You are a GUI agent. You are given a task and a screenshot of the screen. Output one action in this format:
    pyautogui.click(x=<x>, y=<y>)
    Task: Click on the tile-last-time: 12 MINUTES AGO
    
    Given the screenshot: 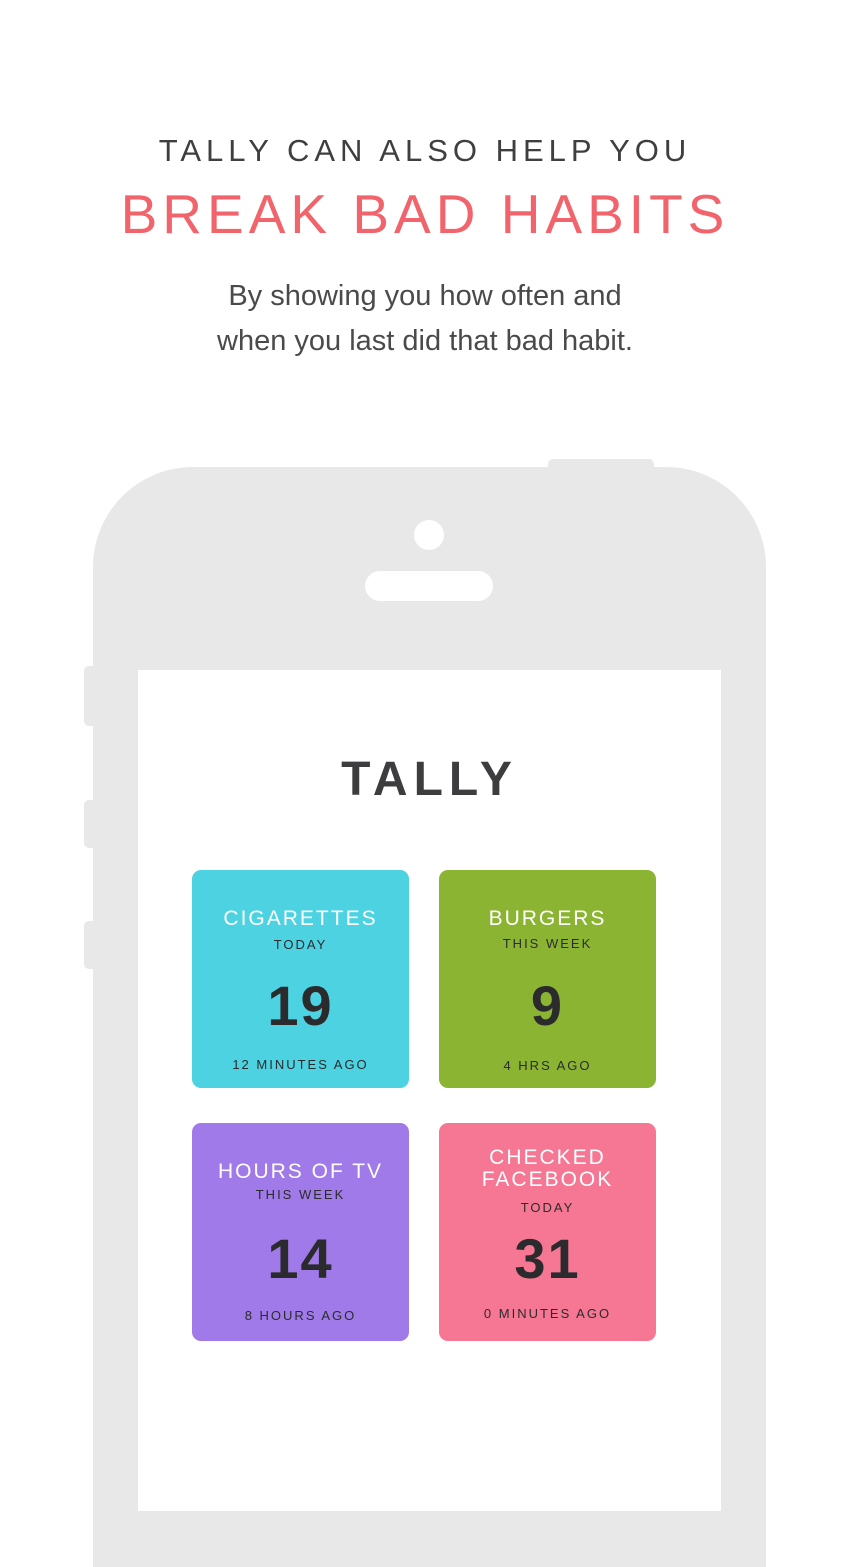 What is the action you would take?
    pyautogui.click(x=300, y=1064)
    